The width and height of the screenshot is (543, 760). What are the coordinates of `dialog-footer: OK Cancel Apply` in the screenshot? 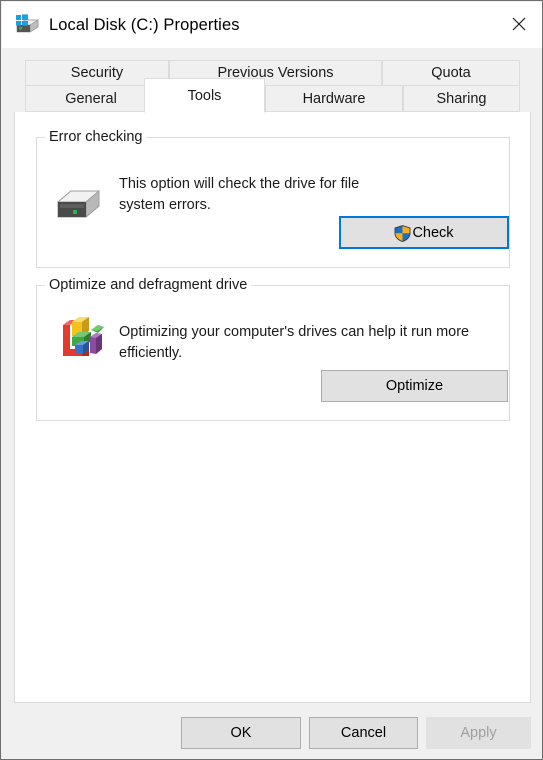 It's located at (271, 731).